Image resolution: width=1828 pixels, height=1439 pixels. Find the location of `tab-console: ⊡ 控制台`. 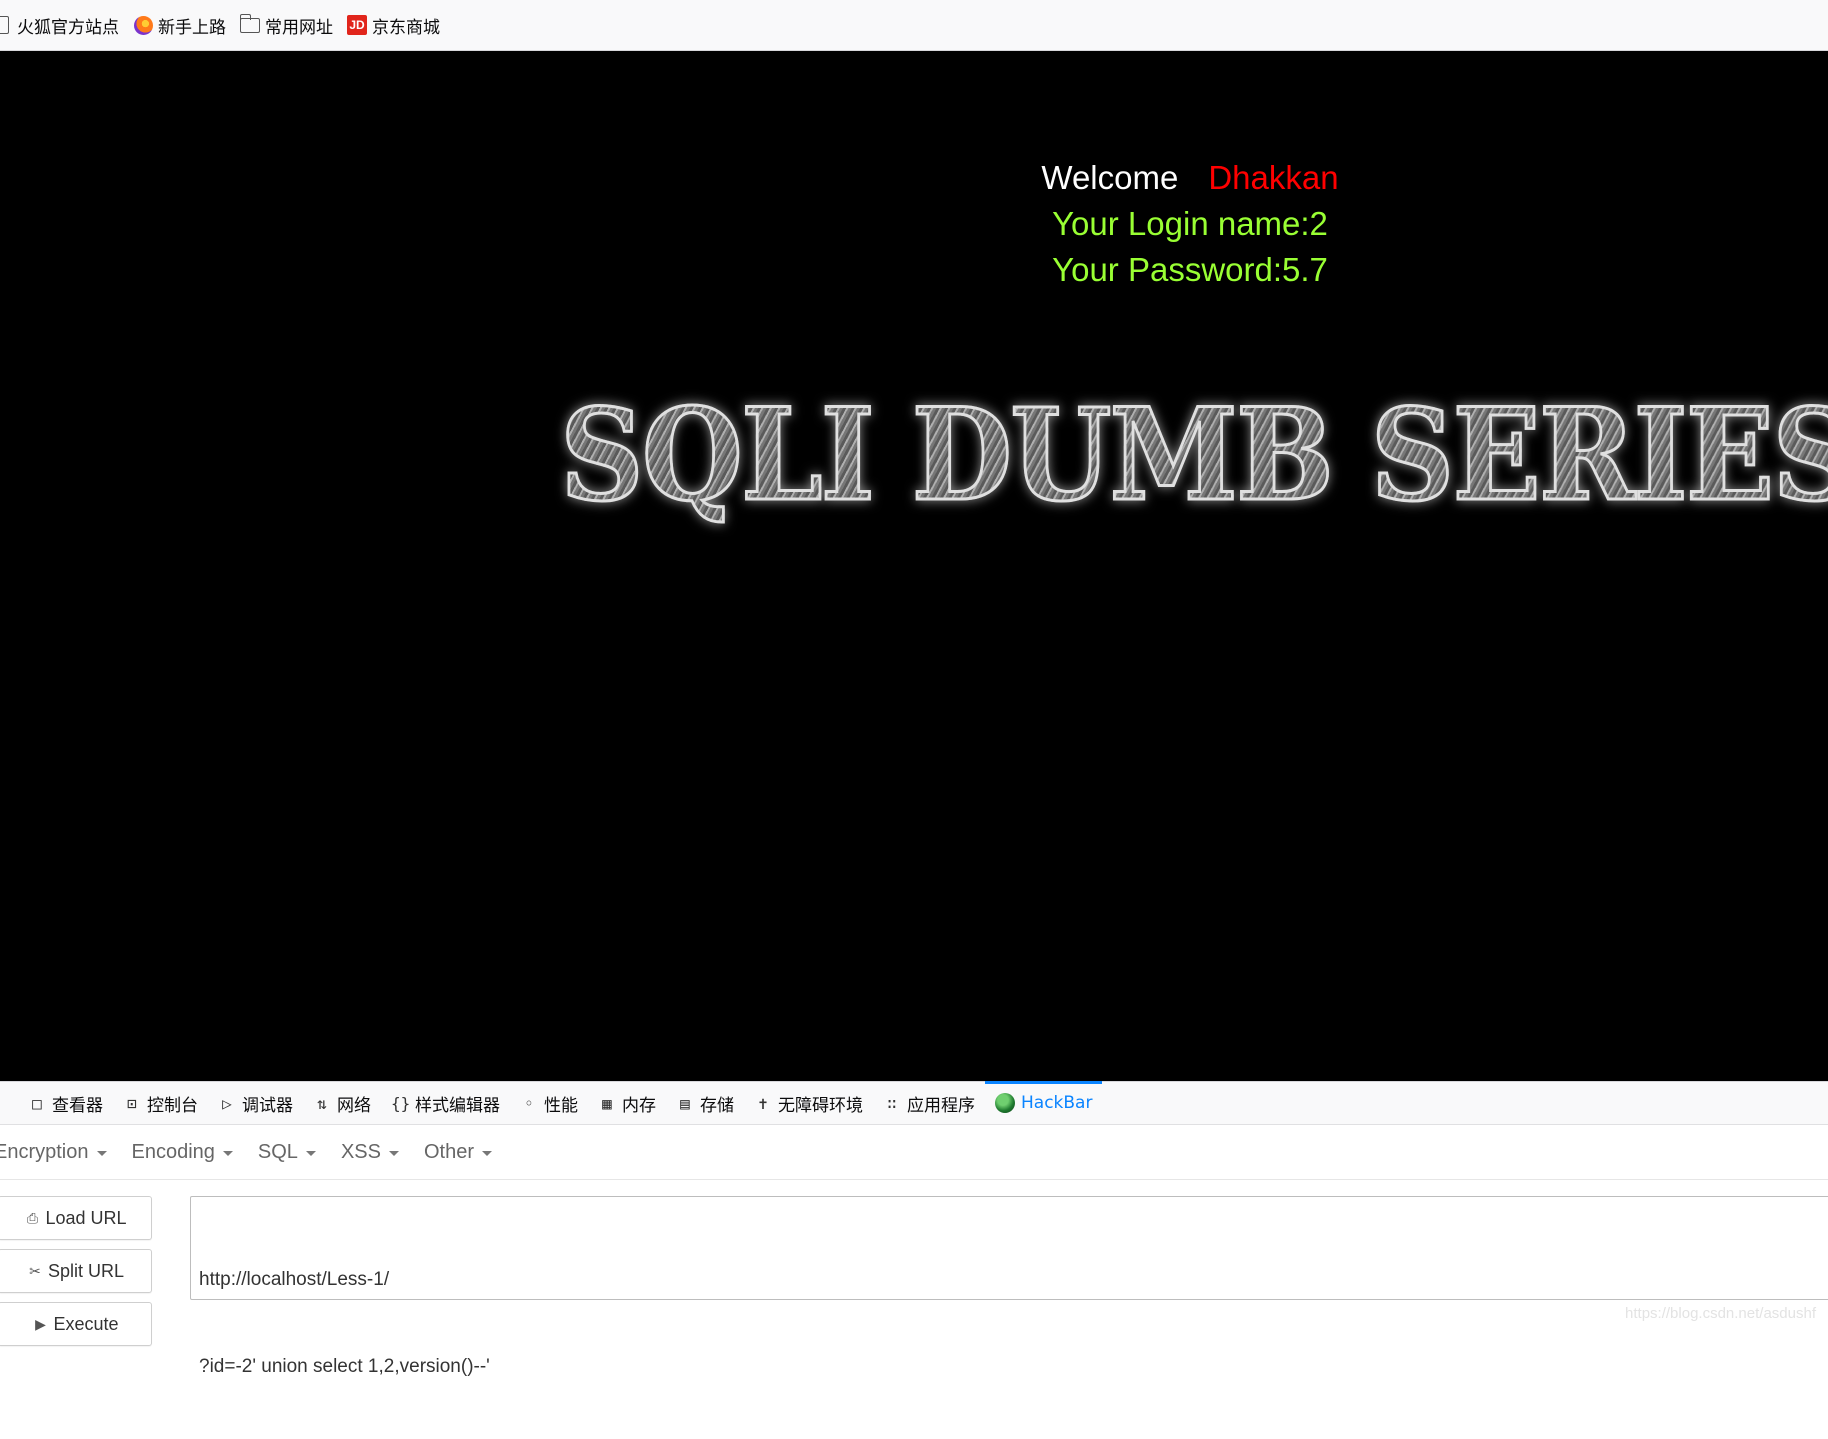

tab-console: ⊡ 控制台 is located at coordinates (160, 1103).